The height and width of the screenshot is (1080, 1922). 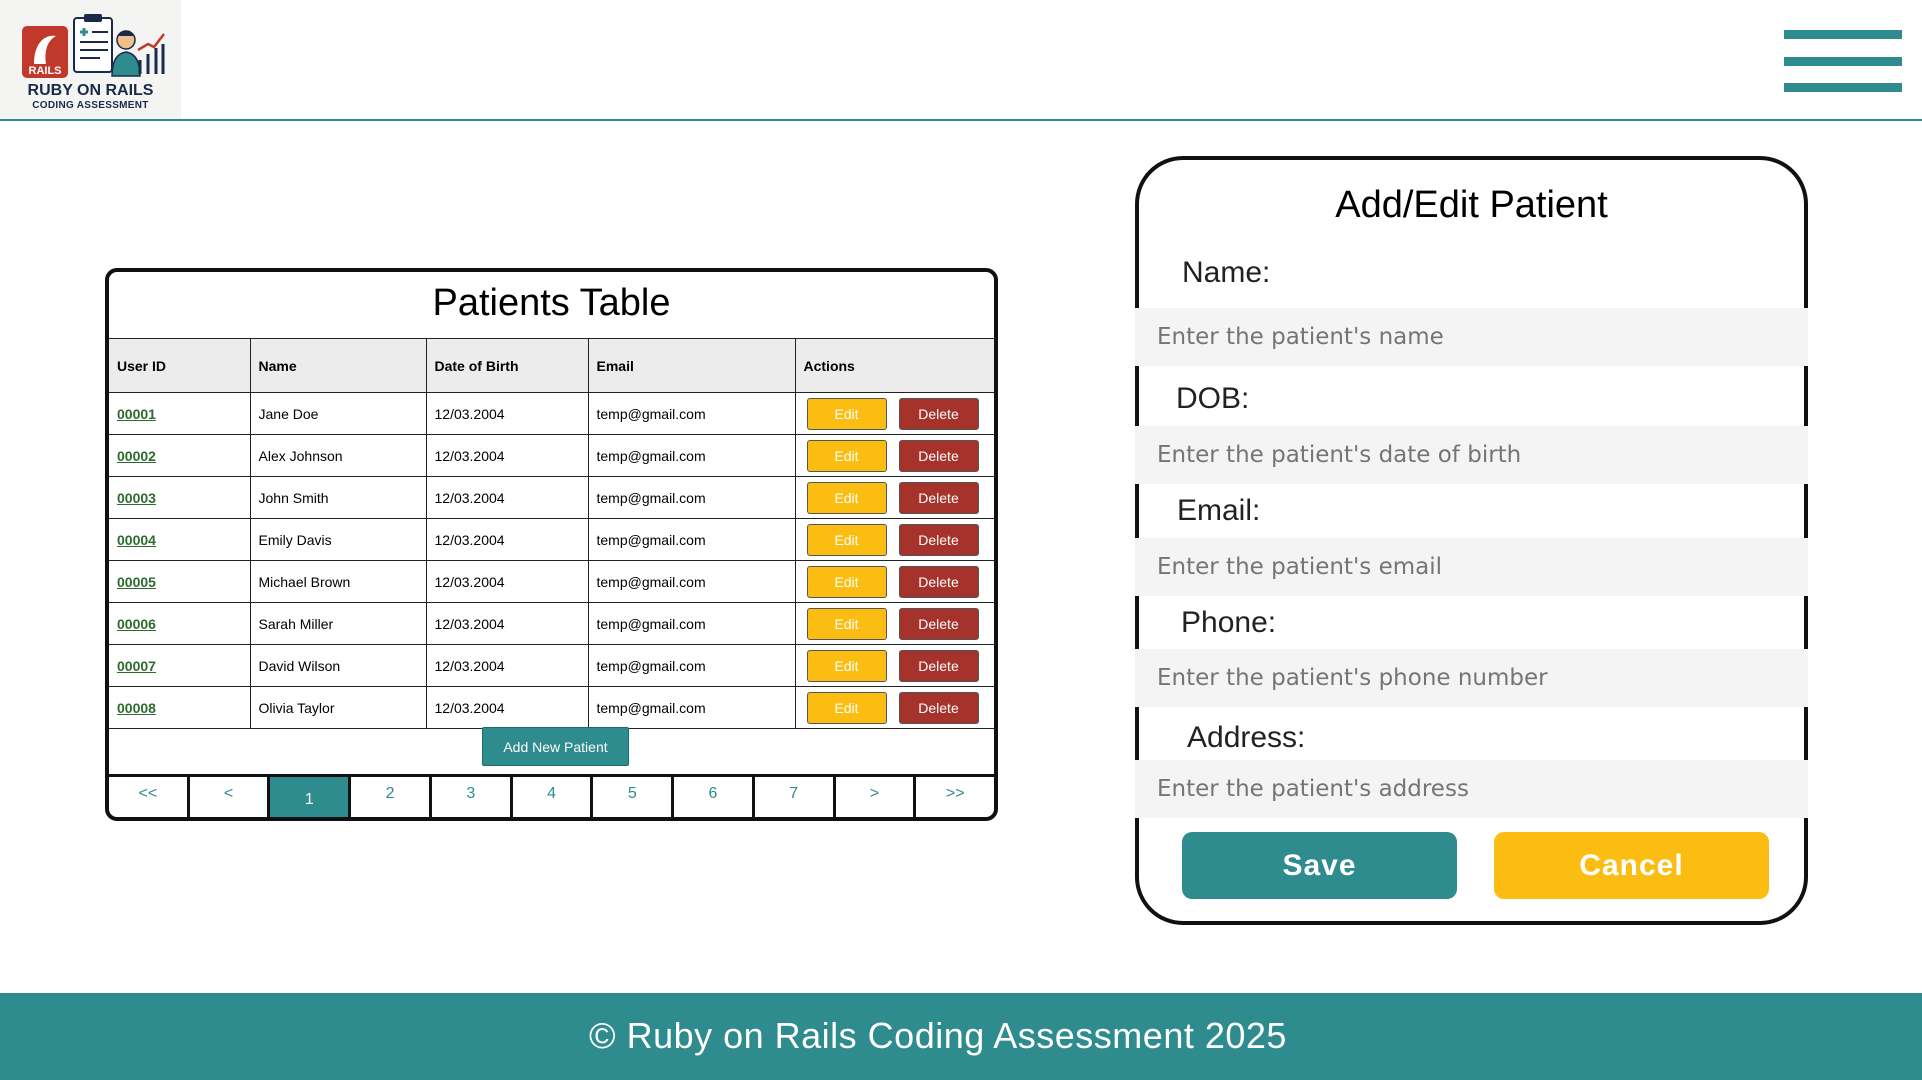 I want to click on page-6-button: 6, so click(x=711, y=797).